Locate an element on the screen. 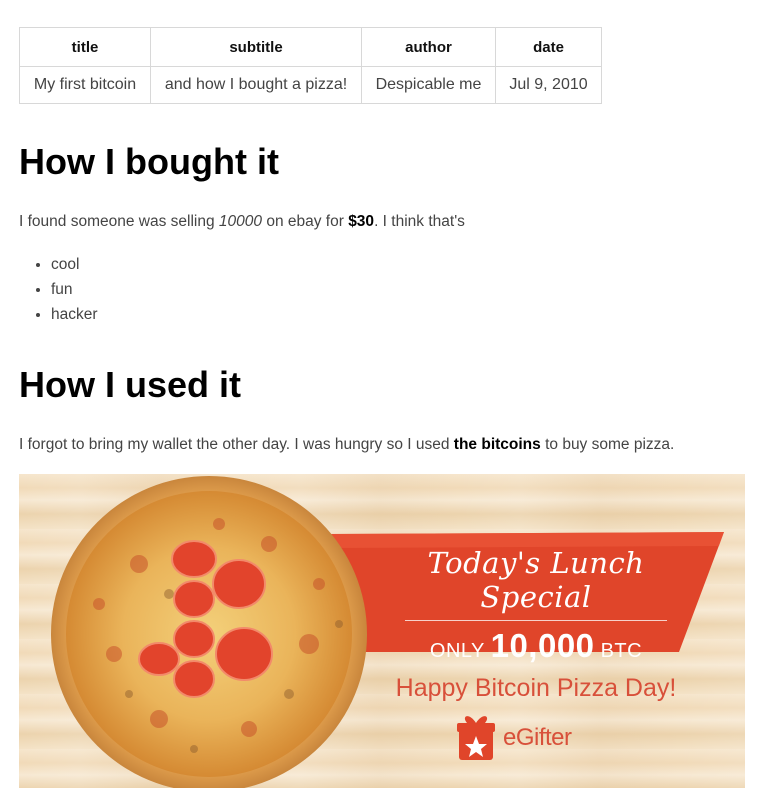 The width and height of the screenshot is (758, 802). header-cell-subtitle: subtitle is located at coordinates (256, 47).